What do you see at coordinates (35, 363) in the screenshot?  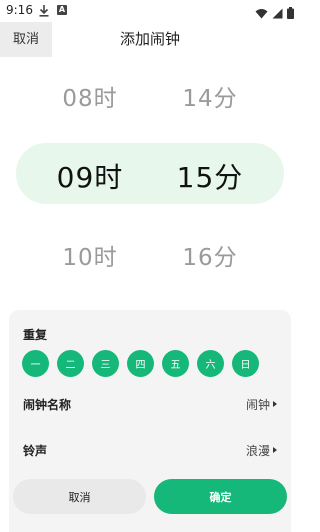 I see `day-toggle-mon: 一` at bounding box center [35, 363].